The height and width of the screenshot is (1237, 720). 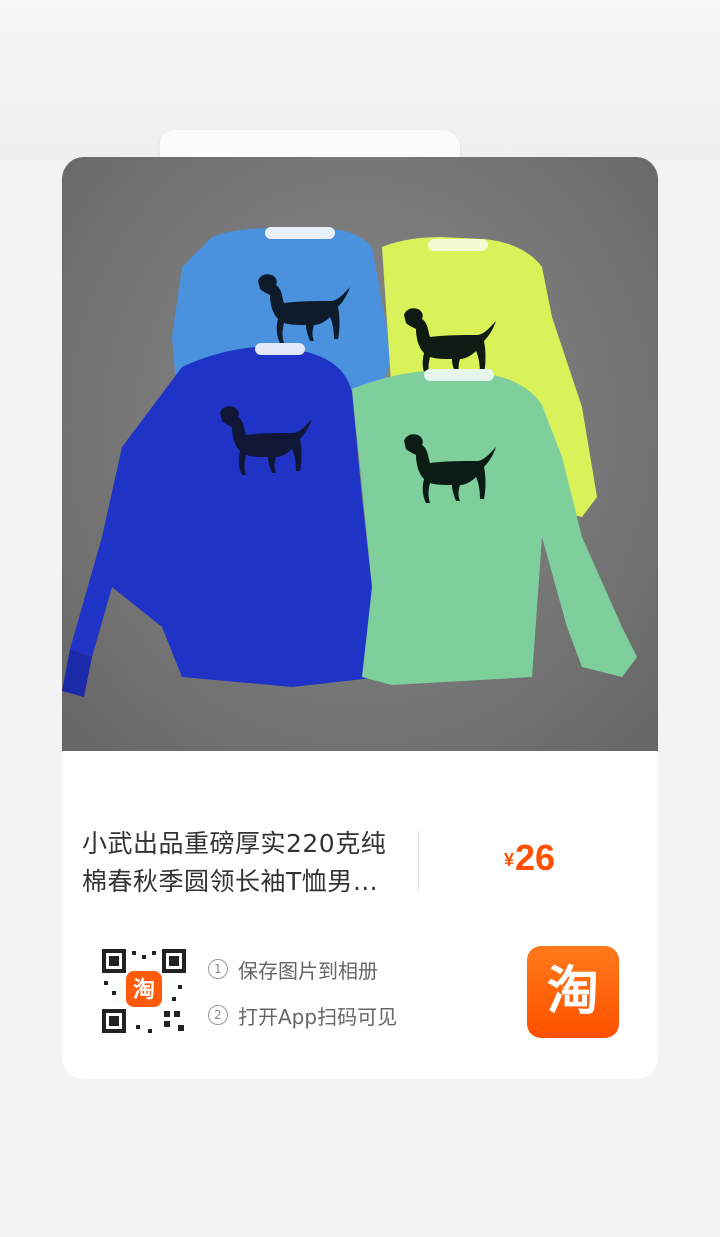 I want to click on instruction-step-1: 1 保存图片到相册, so click(x=302, y=969).